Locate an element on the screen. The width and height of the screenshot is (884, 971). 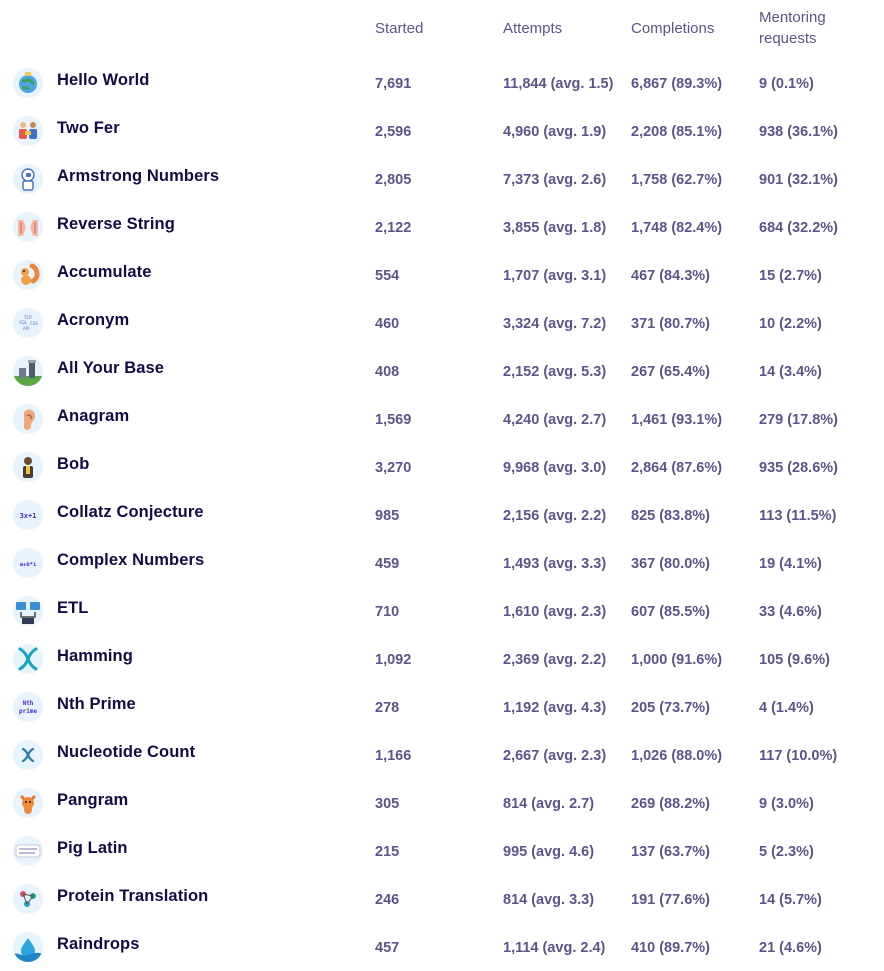
attempts-count: 1,493 (avg. 3.3) is located at coordinates (555, 564).